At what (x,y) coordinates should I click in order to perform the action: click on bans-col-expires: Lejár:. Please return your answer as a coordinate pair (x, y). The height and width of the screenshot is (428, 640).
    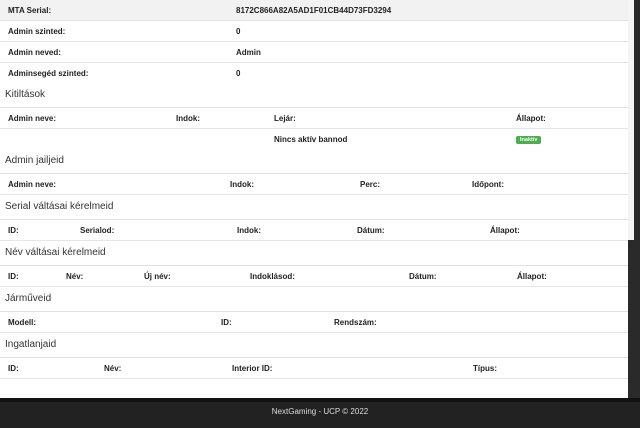
    Looking at the image, I should click on (285, 118).